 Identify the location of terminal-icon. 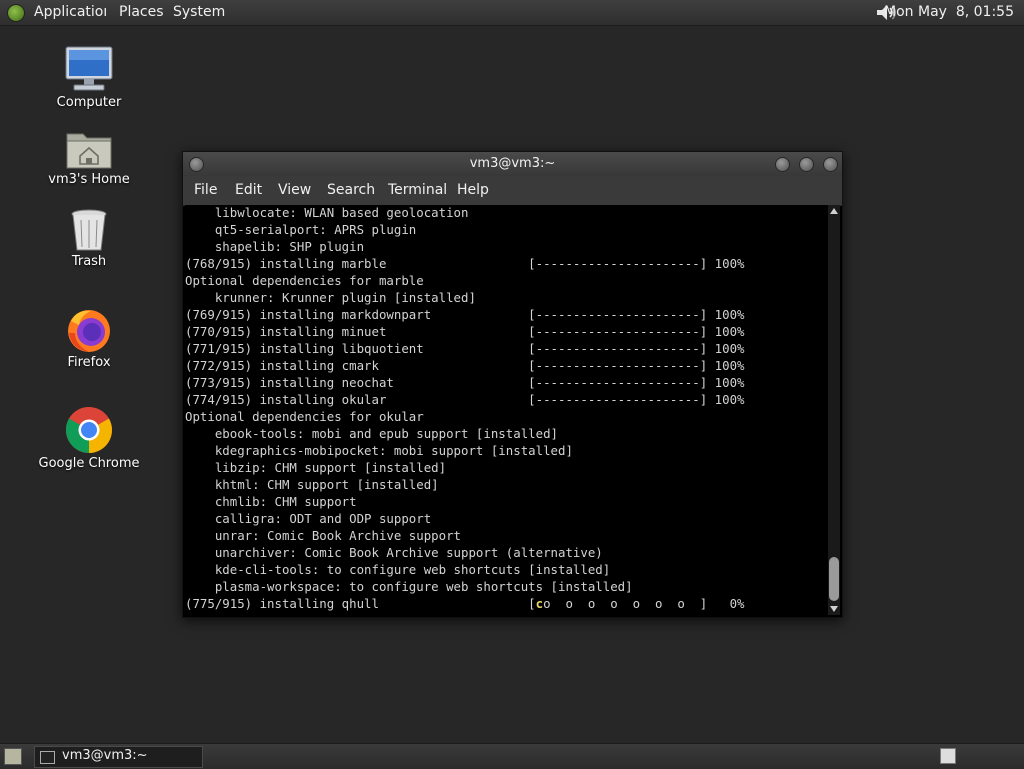
(47, 757).